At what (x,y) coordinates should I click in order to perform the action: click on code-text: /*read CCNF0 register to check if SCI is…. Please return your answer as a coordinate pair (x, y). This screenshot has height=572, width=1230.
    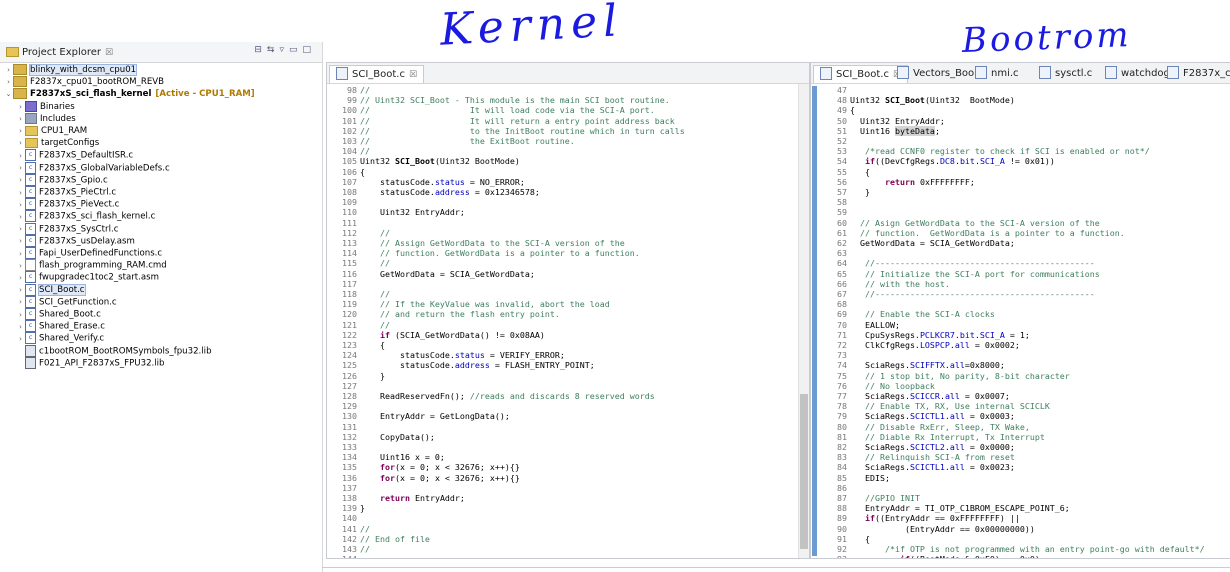
    Looking at the image, I should click on (1007, 151).